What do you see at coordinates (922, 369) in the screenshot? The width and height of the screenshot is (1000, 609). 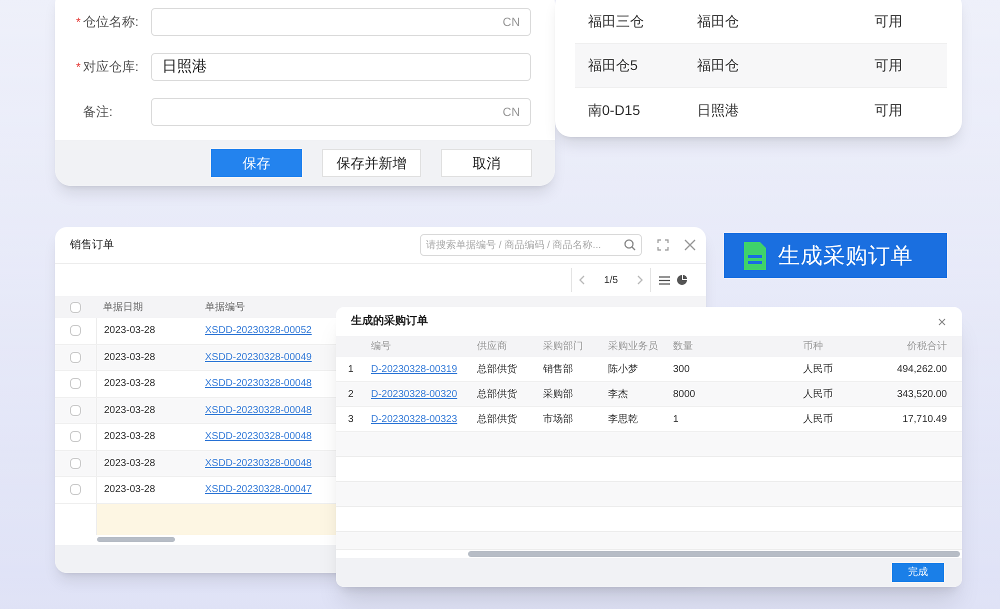 I see `table-cell-text: 494,262.00` at bounding box center [922, 369].